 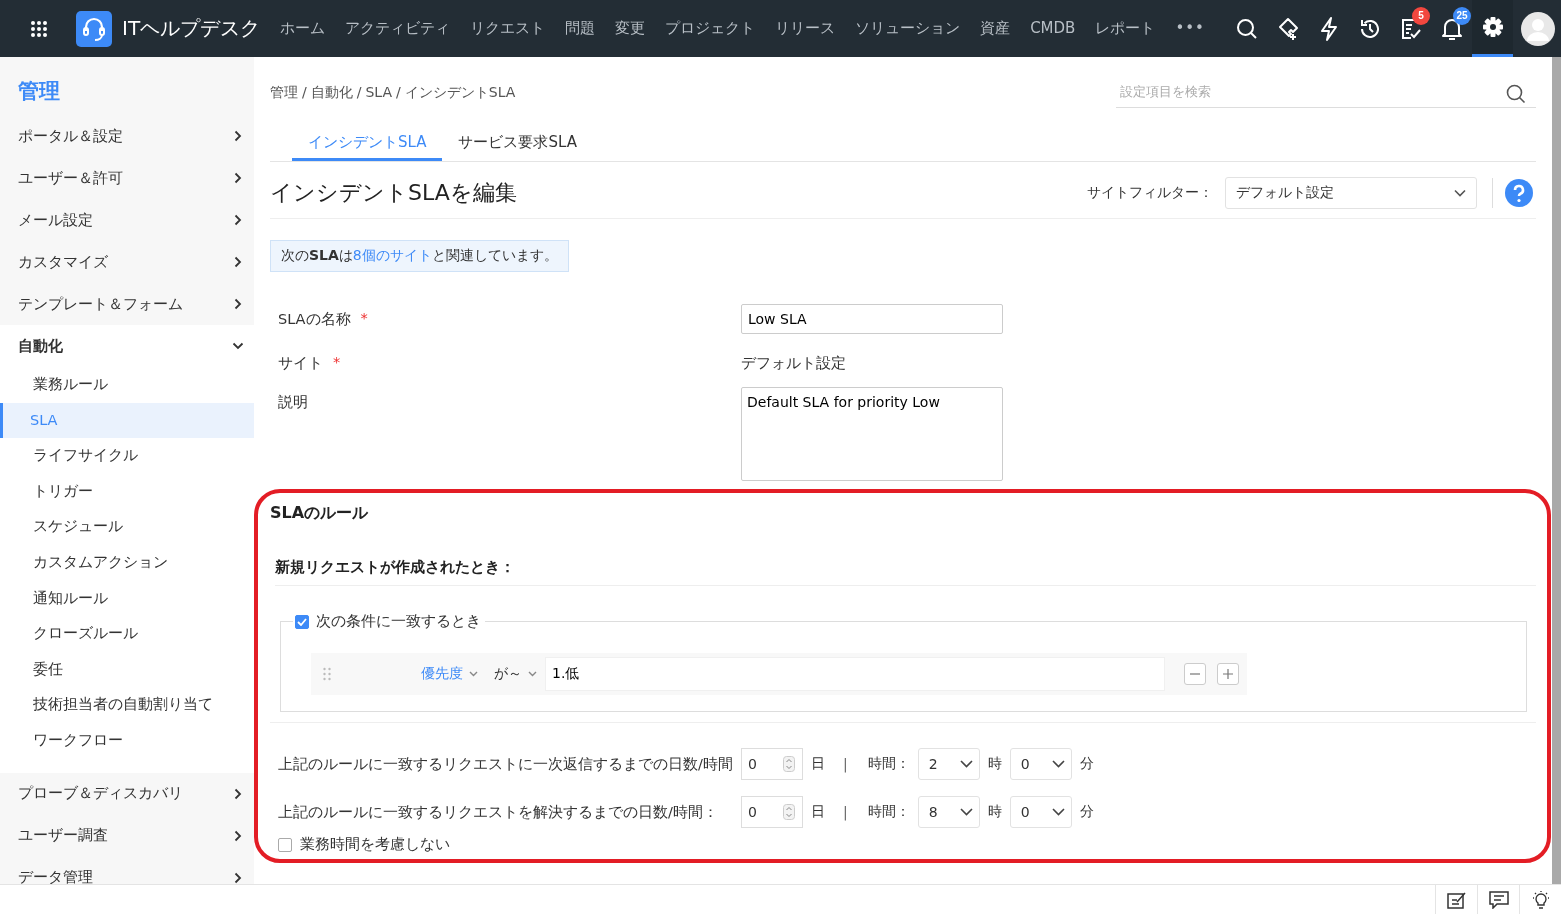 I want to click on breadcrumb-link: 管理, so click(x=284, y=93).